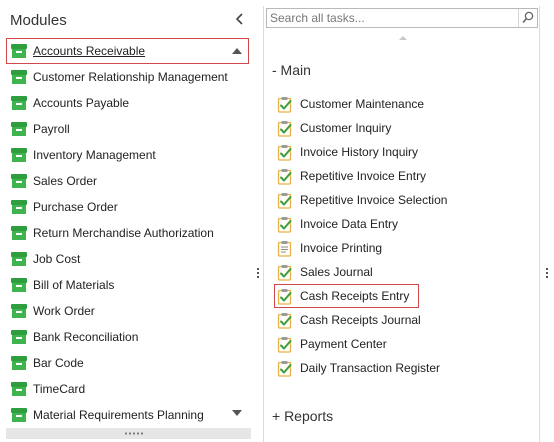  What do you see at coordinates (126, 311) in the screenshot?
I see `module-item-work-order: Work Order` at bounding box center [126, 311].